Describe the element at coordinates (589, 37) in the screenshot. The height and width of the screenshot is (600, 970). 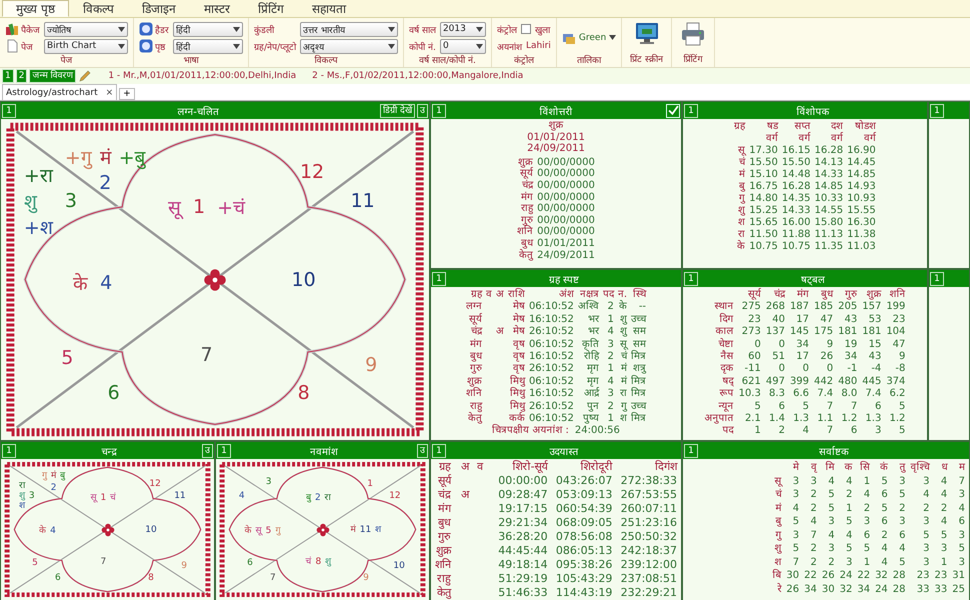
I see `theme-dropdown: Green` at that location.